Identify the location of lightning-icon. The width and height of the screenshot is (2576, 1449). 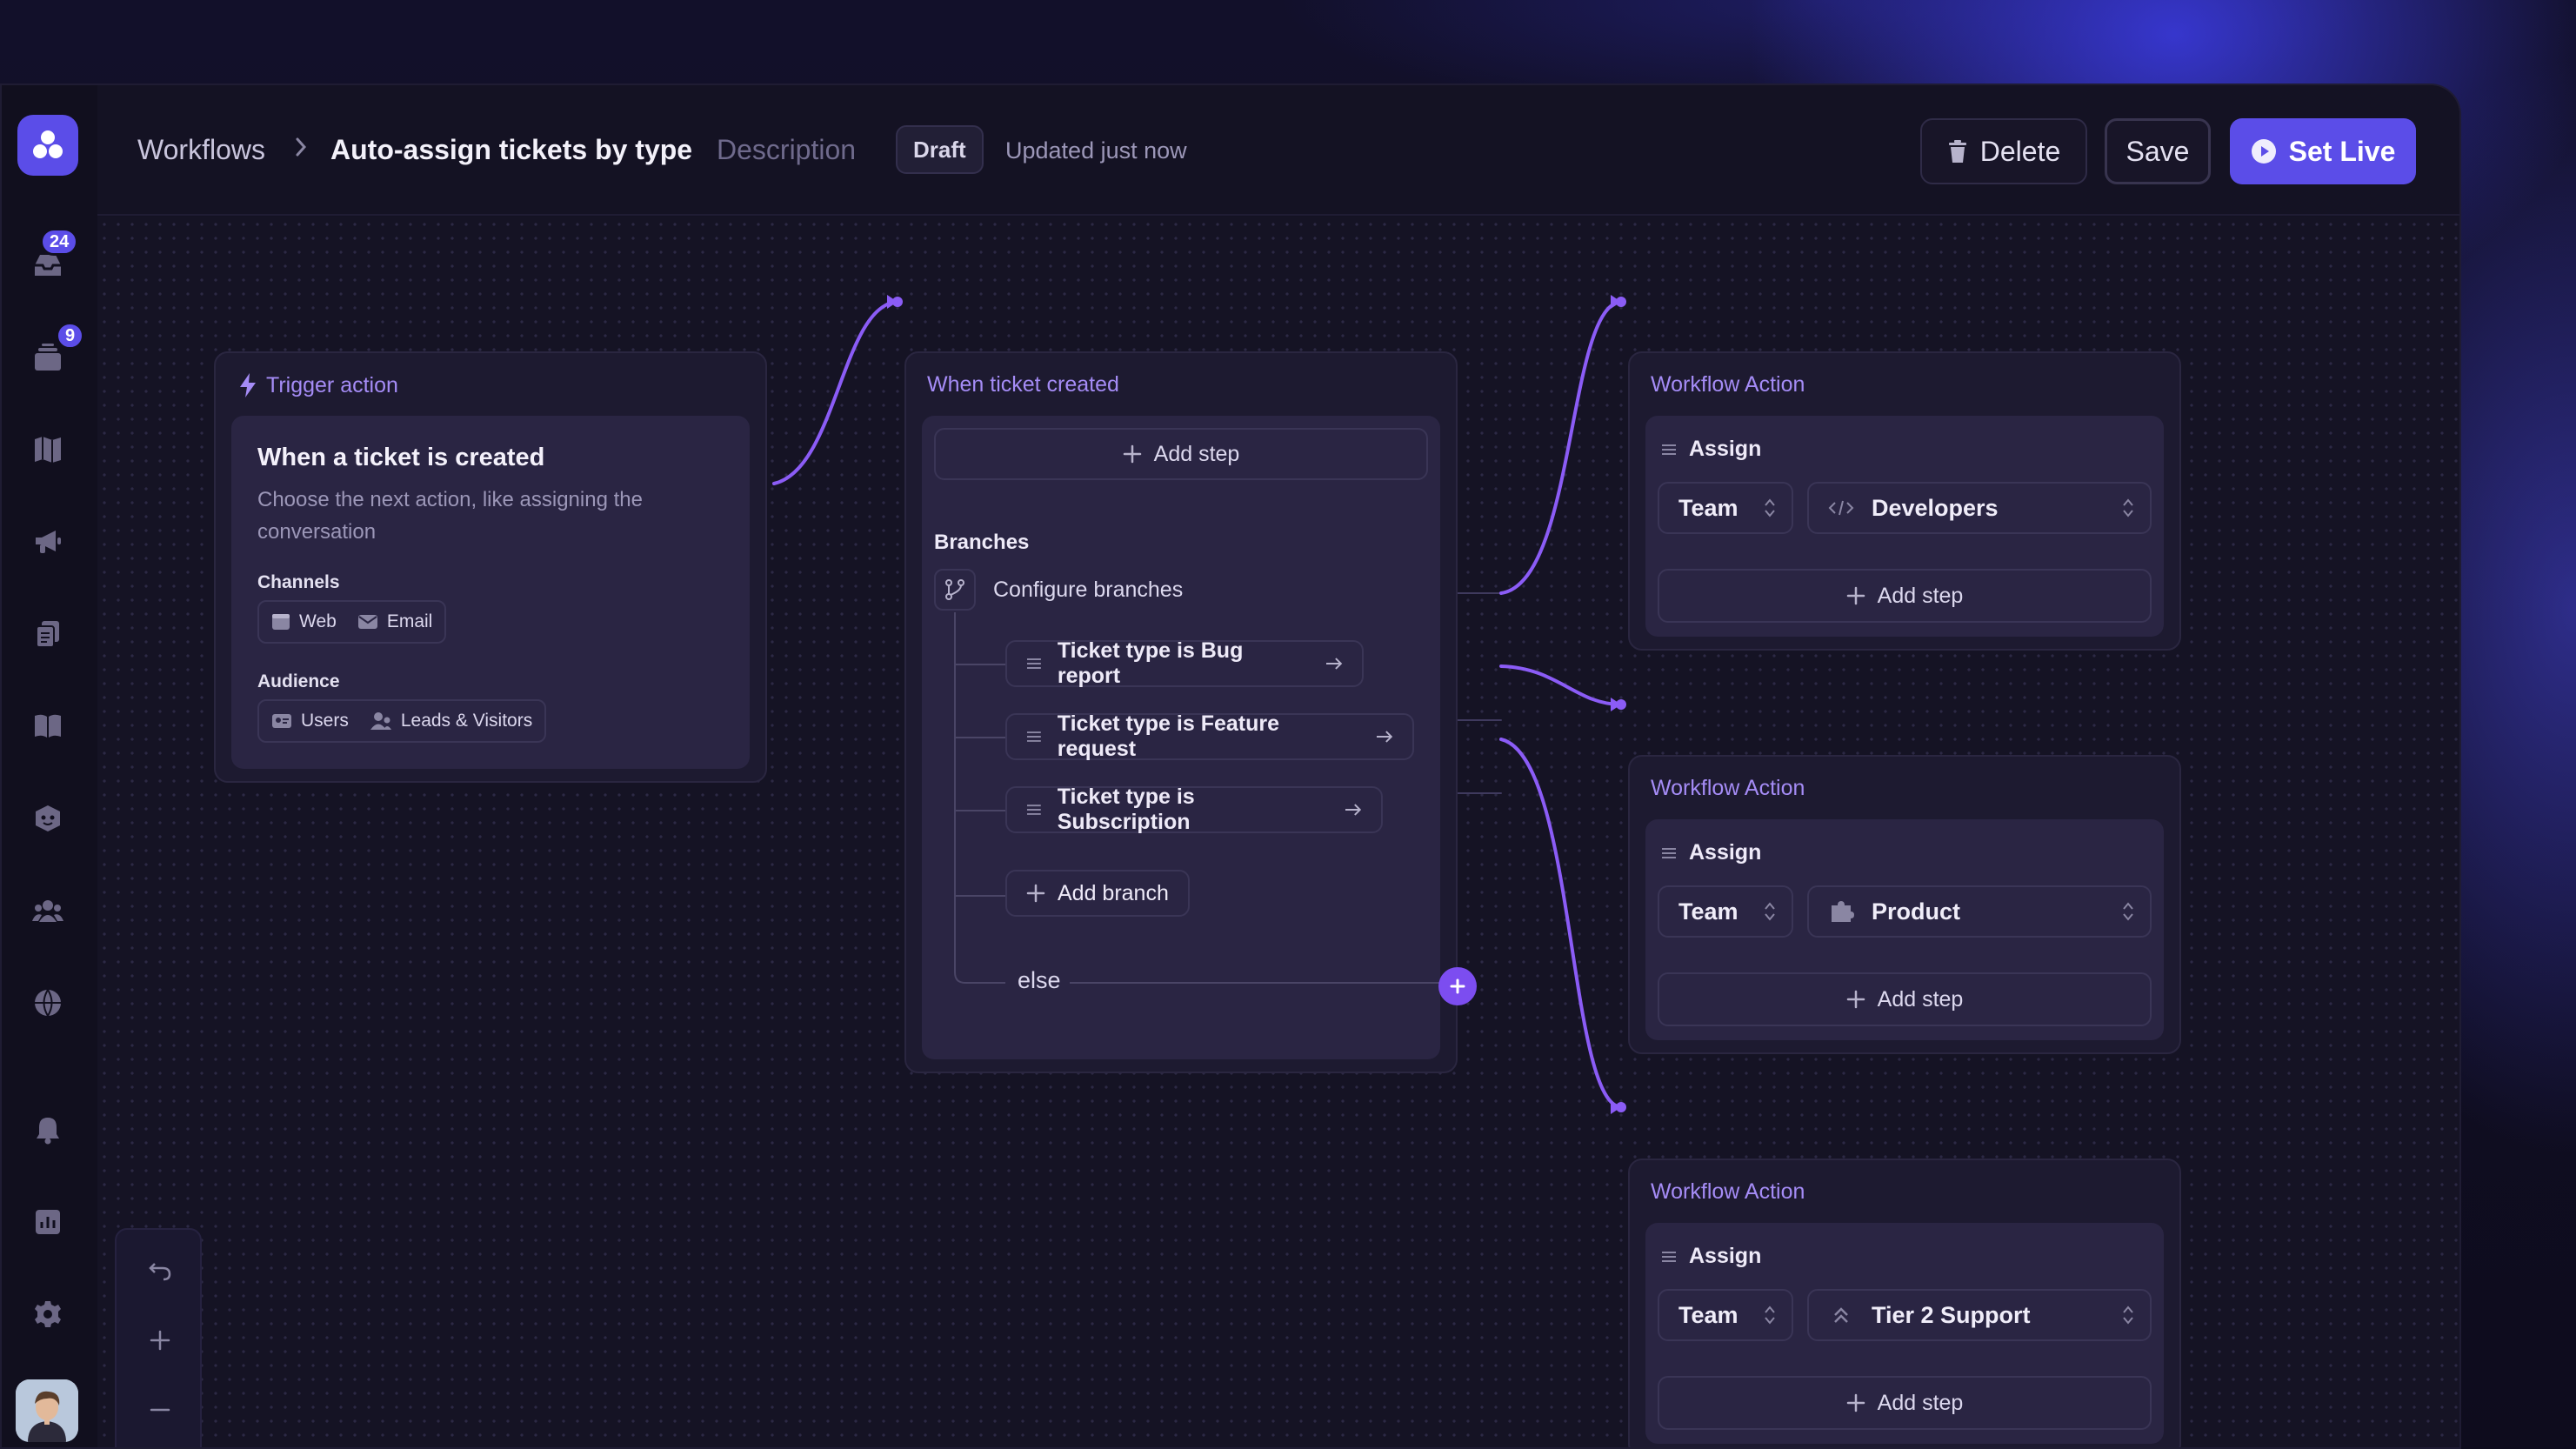
(248, 385).